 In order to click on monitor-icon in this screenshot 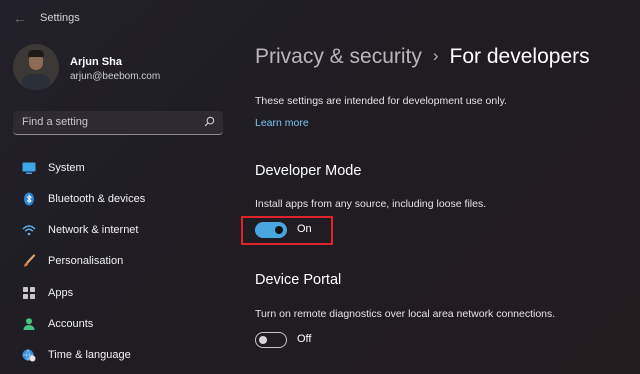, I will do `click(29, 168)`.